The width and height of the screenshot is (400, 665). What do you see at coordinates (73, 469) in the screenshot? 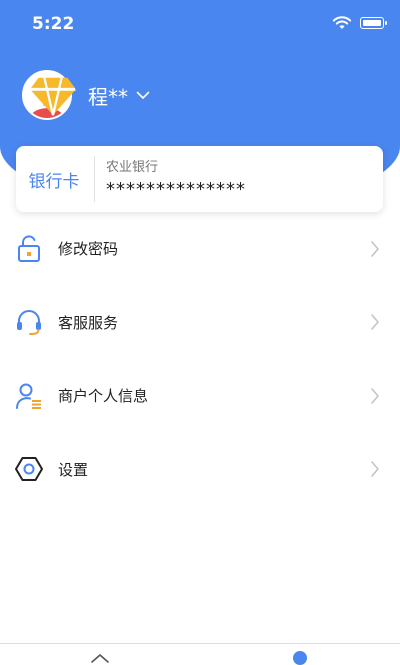
I see `menu-label: 设置` at bounding box center [73, 469].